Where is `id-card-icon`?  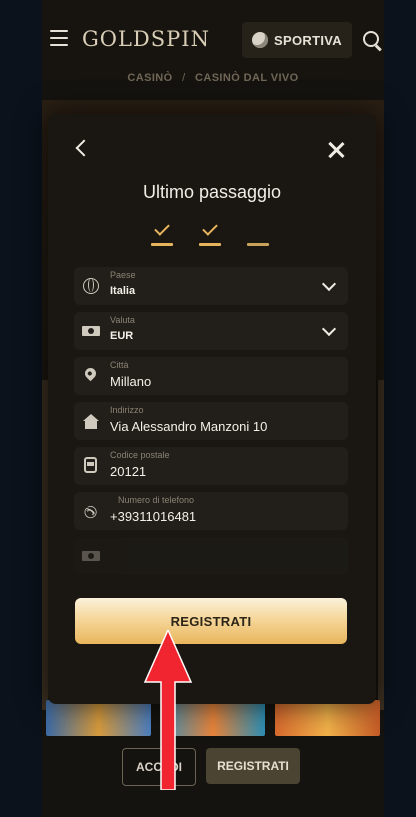 id-card-icon is located at coordinates (91, 556).